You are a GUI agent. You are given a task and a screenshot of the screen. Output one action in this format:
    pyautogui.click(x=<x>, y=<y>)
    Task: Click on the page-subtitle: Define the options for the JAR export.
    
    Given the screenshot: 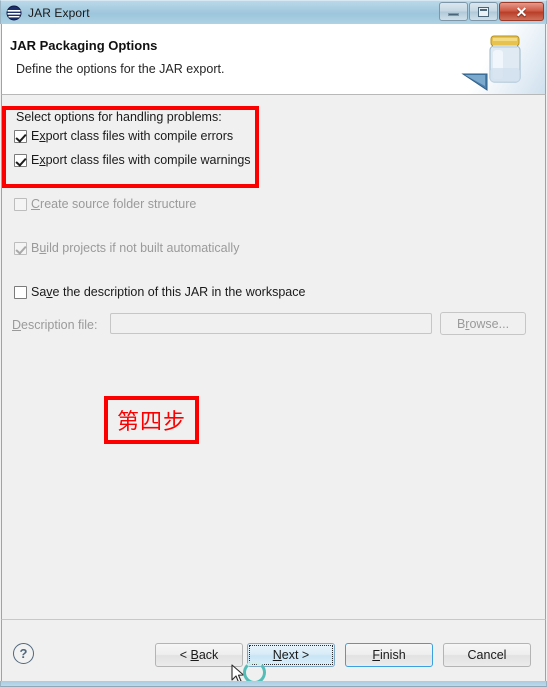 What is the action you would take?
    pyautogui.click(x=120, y=69)
    